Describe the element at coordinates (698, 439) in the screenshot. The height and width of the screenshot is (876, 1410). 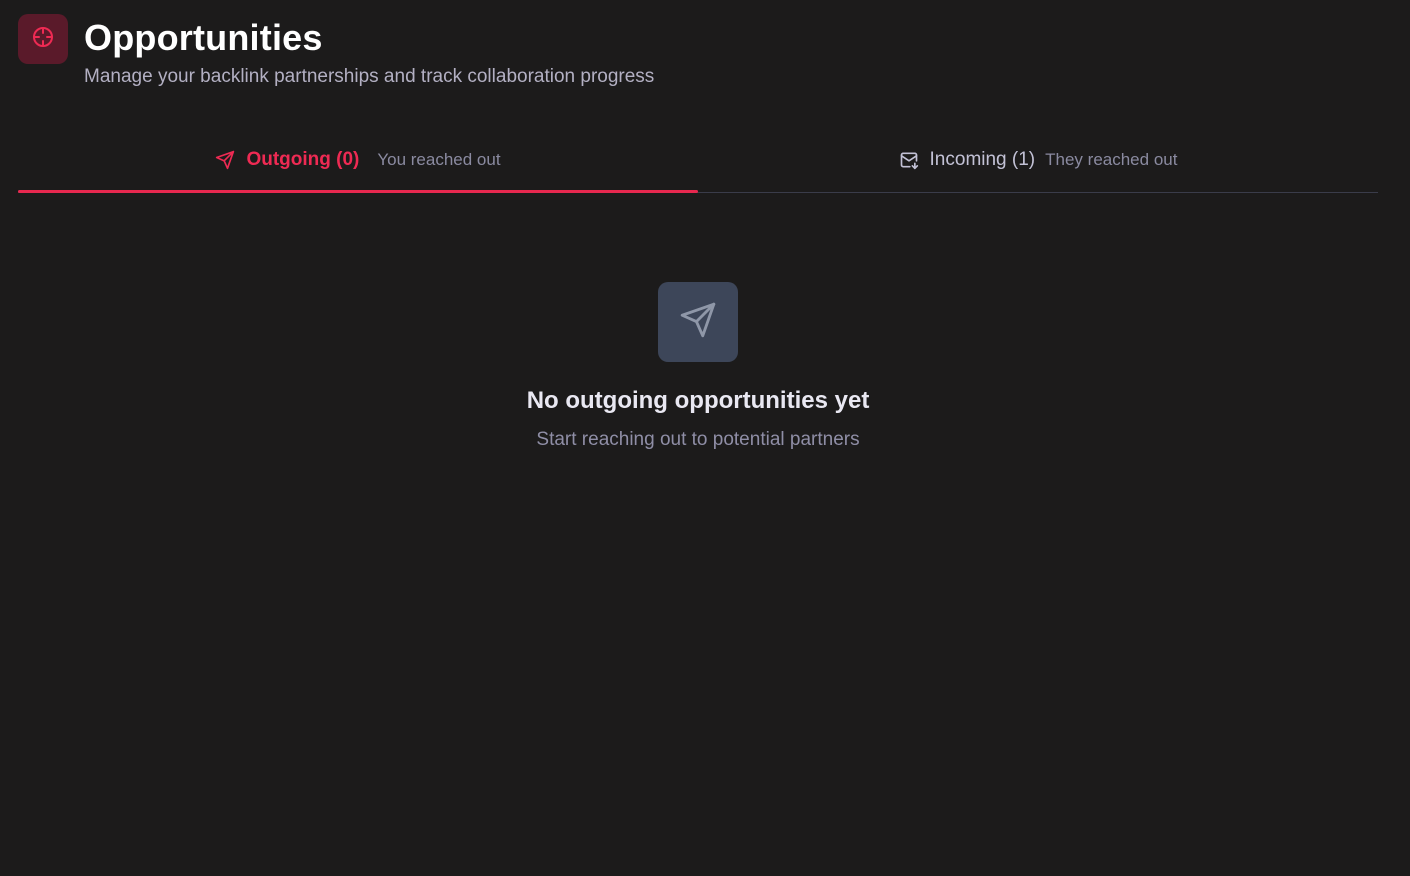
I see `empty-state-subtitle: Start reaching out to potential partners` at that location.